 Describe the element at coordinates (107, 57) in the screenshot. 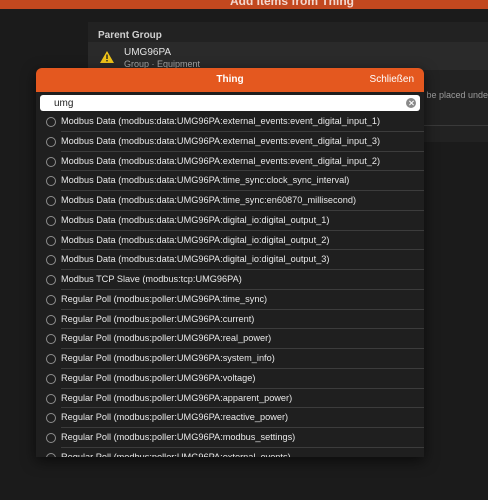

I see `warning-icon` at that location.